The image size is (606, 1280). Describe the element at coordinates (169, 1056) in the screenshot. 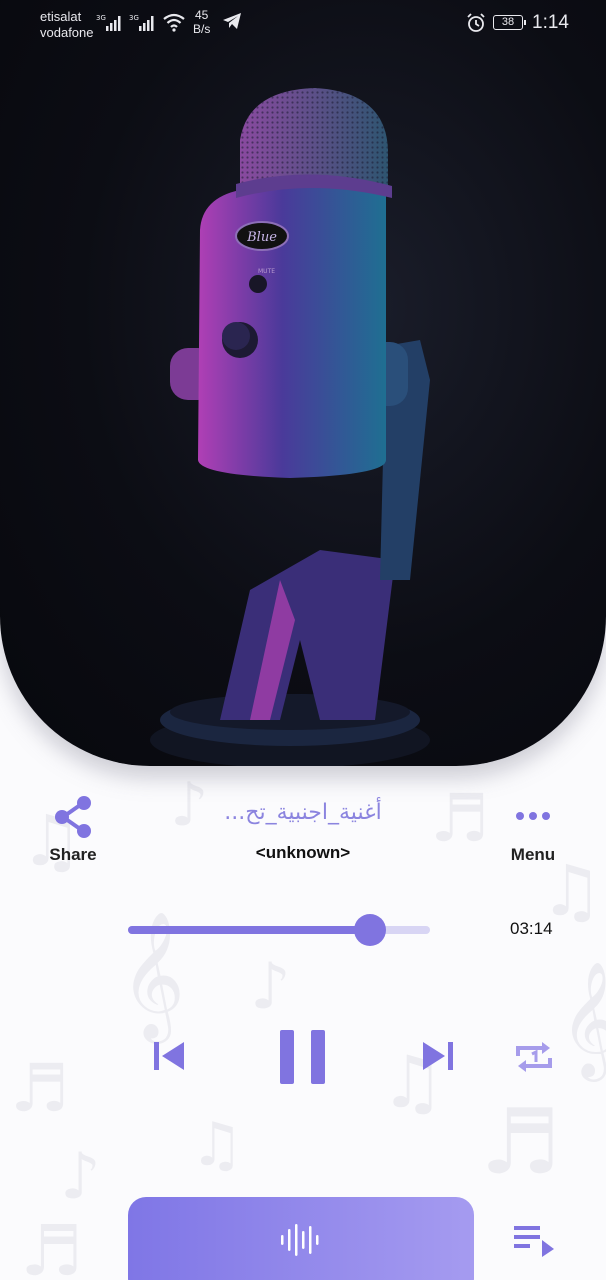

I see `skip-previous-icon` at that location.